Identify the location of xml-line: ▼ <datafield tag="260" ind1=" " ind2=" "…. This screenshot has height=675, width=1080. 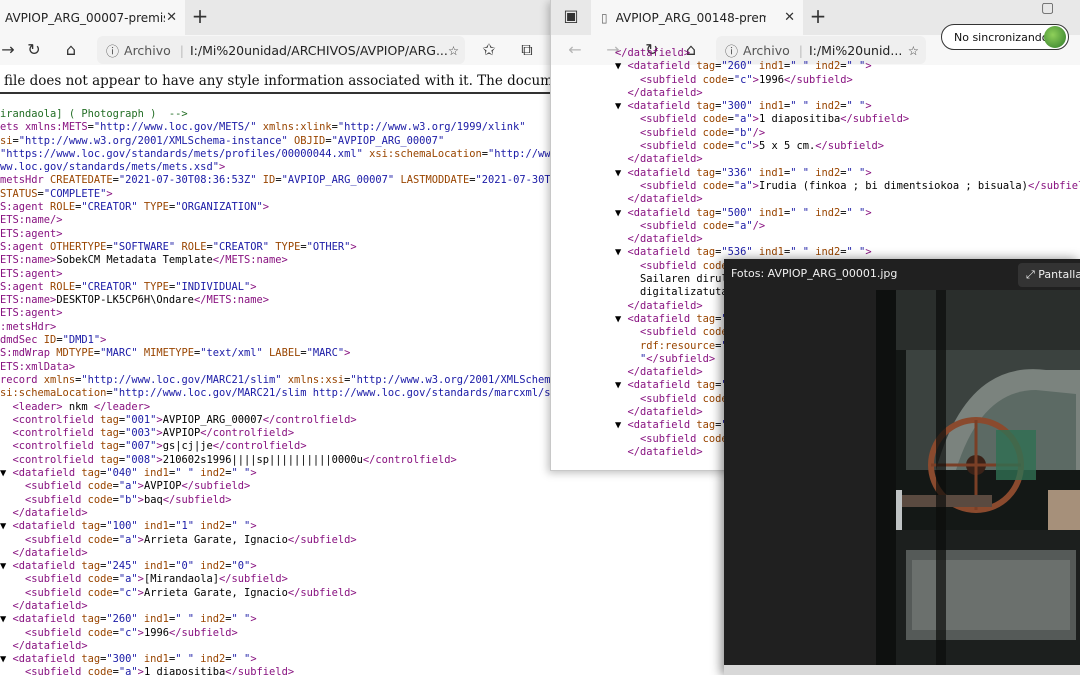
(847, 66).